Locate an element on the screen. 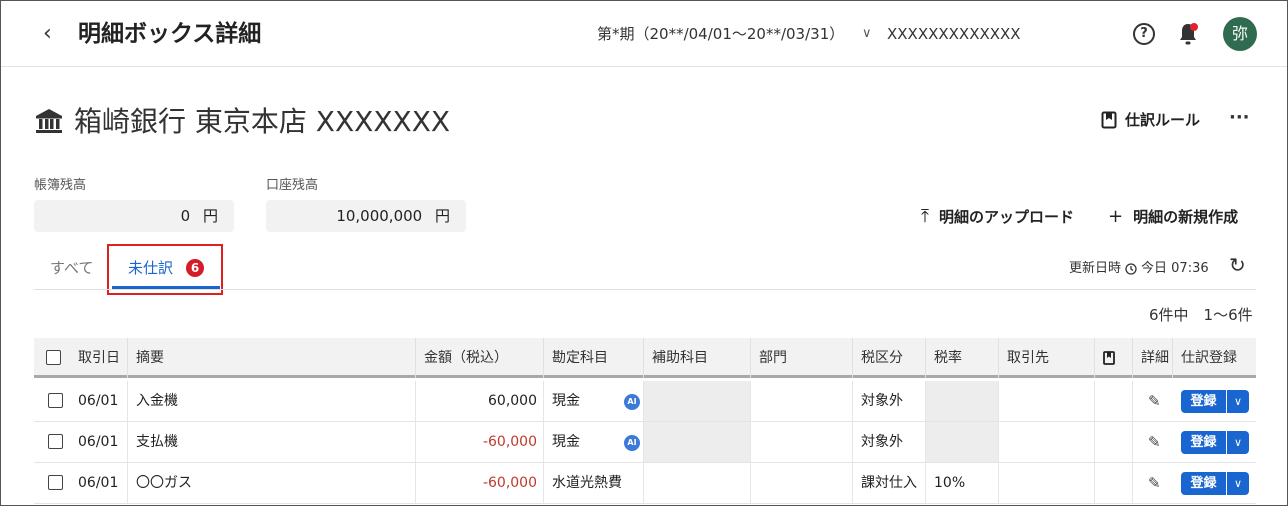  column-header-department: 部門 is located at coordinates (802, 358).